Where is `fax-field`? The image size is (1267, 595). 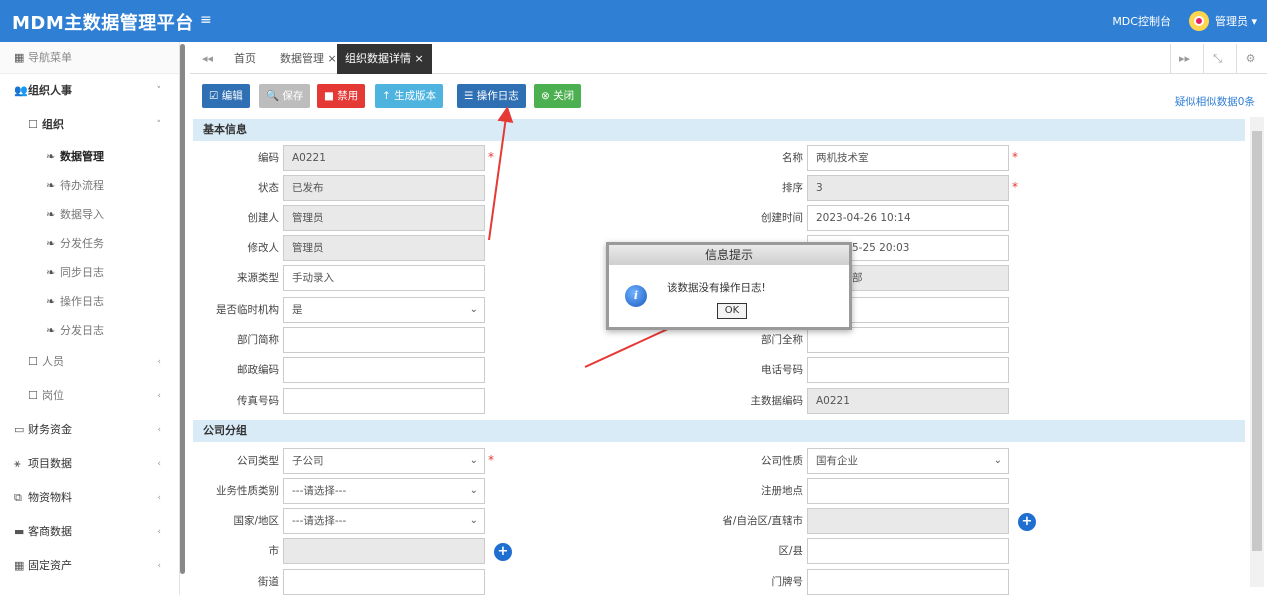 fax-field is located at coordinates (384, 401).